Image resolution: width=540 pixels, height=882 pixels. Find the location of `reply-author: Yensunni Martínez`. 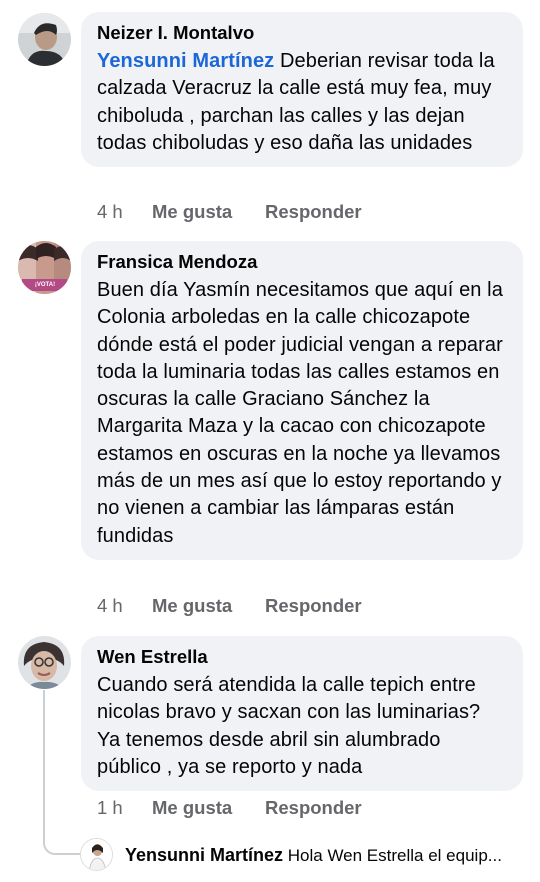

reply-author: Yensunni Martínez is located at coordinates (204, 855).